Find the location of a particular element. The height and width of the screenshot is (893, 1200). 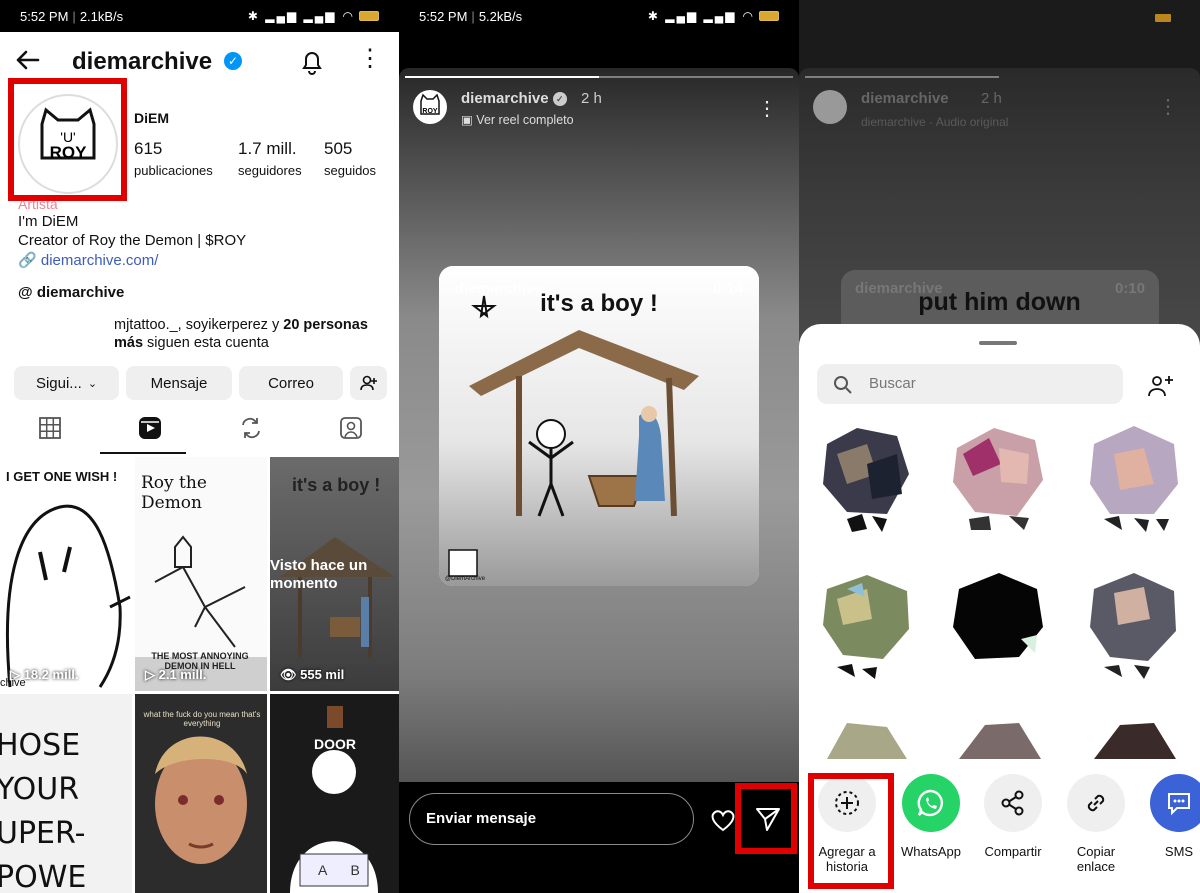

add-person-icon is located at coordinates (368, 383).